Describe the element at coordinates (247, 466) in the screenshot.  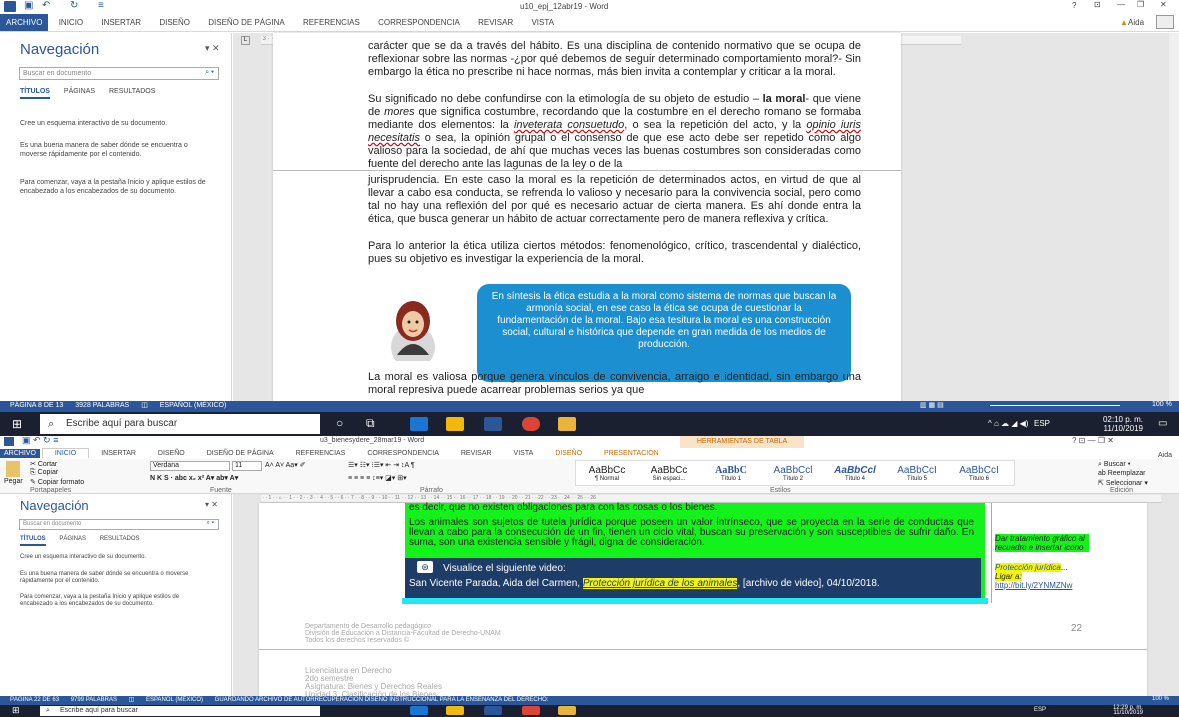
I see `font-size-select: 11` at that location.